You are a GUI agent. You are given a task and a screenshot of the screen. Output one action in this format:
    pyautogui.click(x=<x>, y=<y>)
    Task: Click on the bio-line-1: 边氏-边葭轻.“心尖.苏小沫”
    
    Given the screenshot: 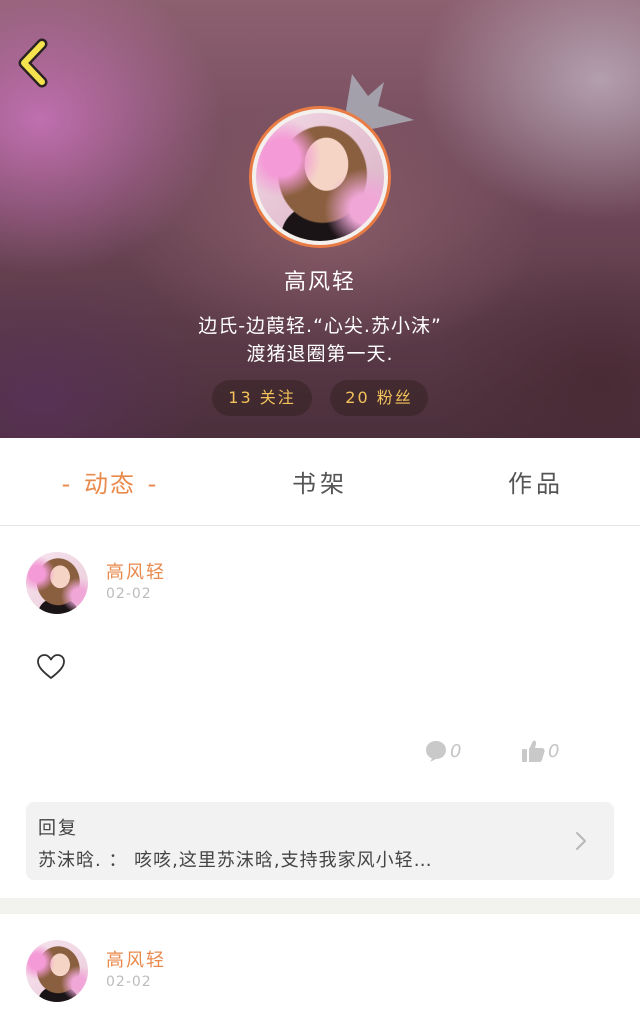 What is the action you would take?
    pyautogui.click(x=320, y=326)
    